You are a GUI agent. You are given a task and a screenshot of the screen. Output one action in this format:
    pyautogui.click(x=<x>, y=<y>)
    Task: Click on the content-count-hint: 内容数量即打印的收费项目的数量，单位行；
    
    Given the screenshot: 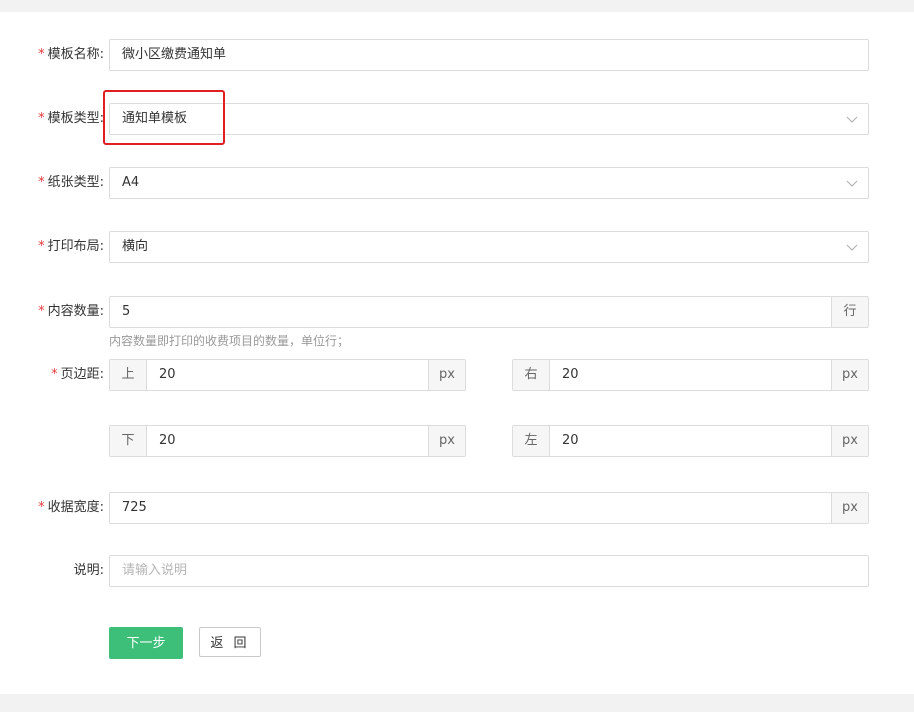 What is the action you would take?
    pyautogui.click(x=229, y=341)
    